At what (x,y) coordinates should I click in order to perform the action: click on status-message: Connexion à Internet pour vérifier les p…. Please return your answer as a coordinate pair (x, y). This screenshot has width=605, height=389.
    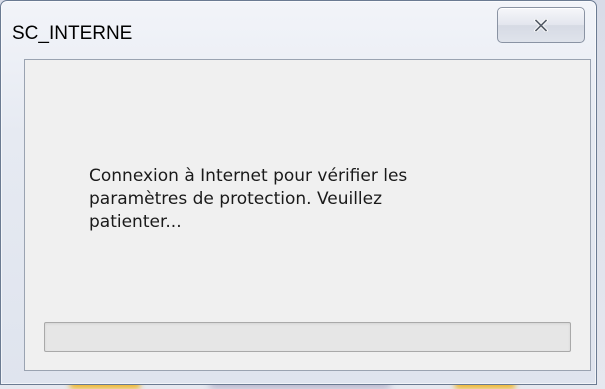
    Looking at the image, I should click on (248, 199).